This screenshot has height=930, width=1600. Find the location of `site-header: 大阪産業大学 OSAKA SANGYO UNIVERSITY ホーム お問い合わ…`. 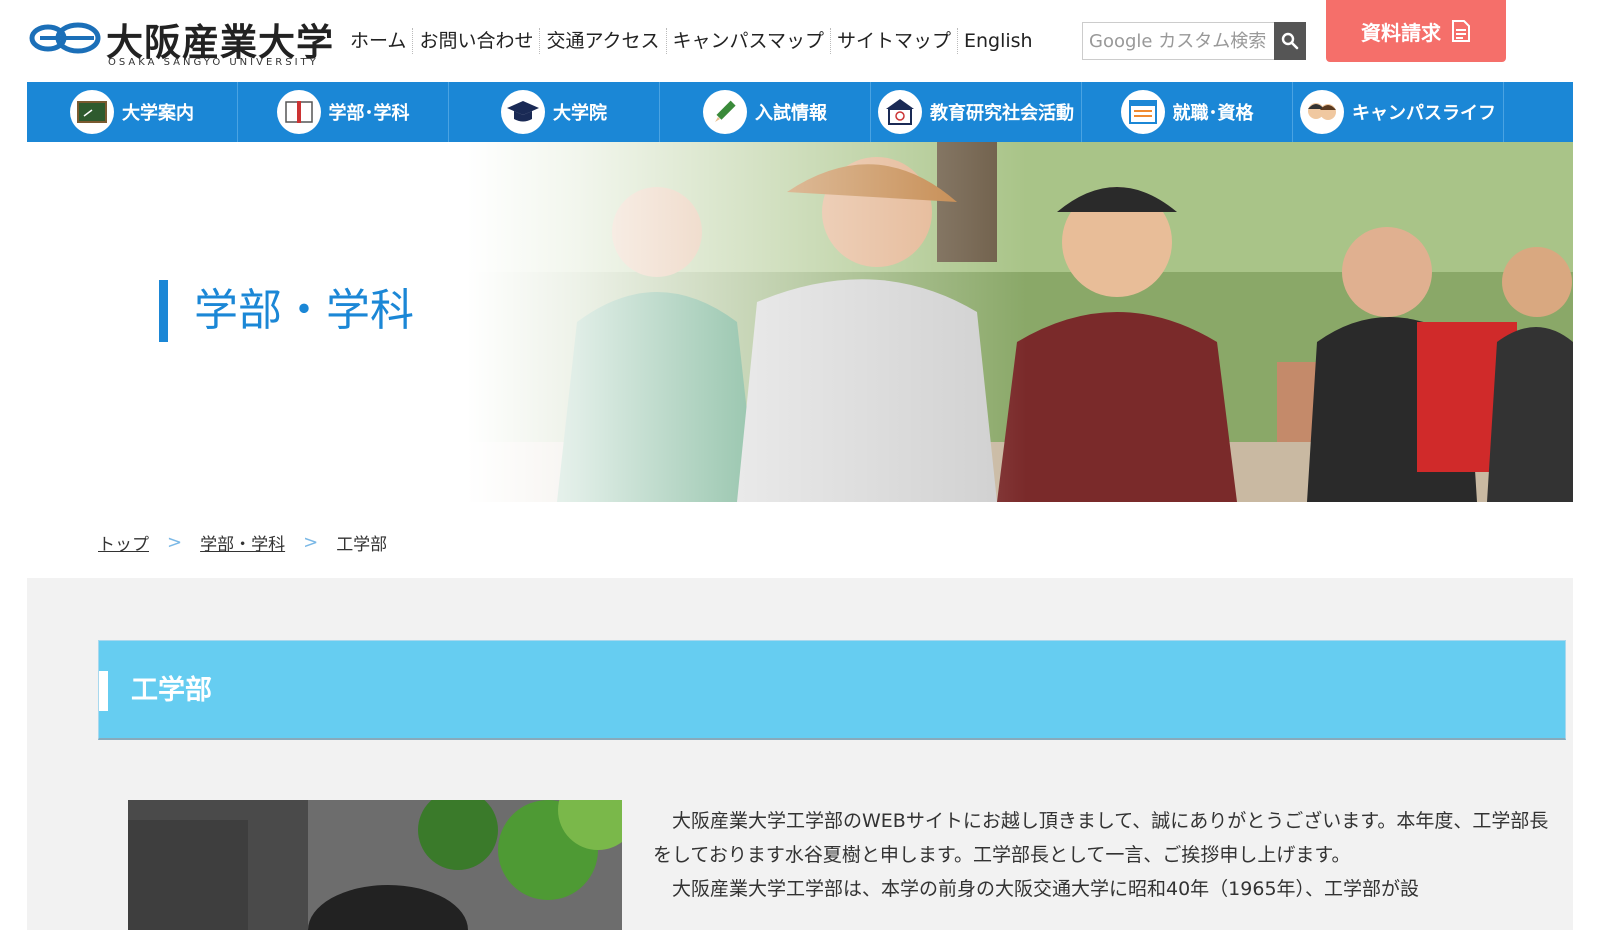

site-header: 大阪産業大学 OSAKA SANGYO UNIVERSITY ホーム お問い合わ… is located at coordinates (800, 41).